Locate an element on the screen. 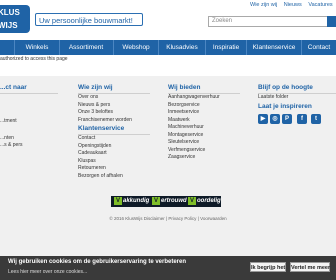  footer-link-retourneren: Retourneren is located at coordinates (92, 169).